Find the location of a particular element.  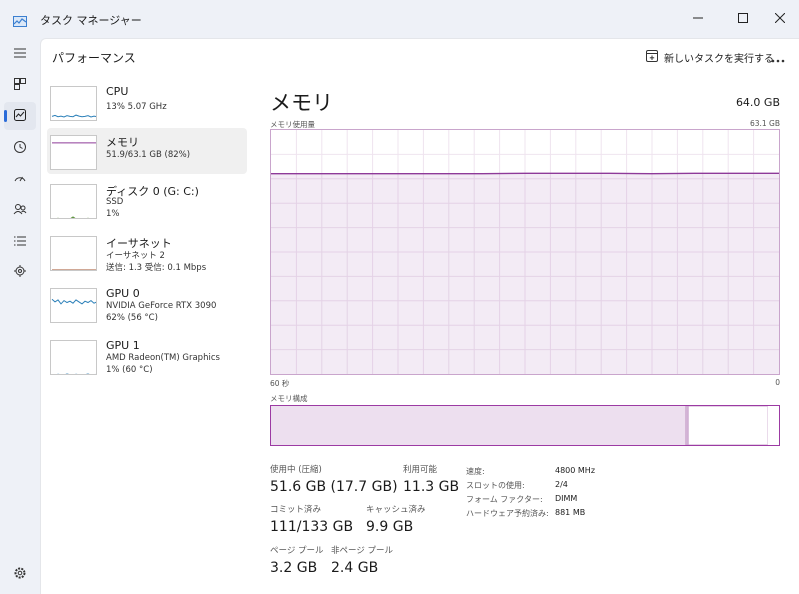

composition-label: メモリ構成 is located at coordinates (289, 398).